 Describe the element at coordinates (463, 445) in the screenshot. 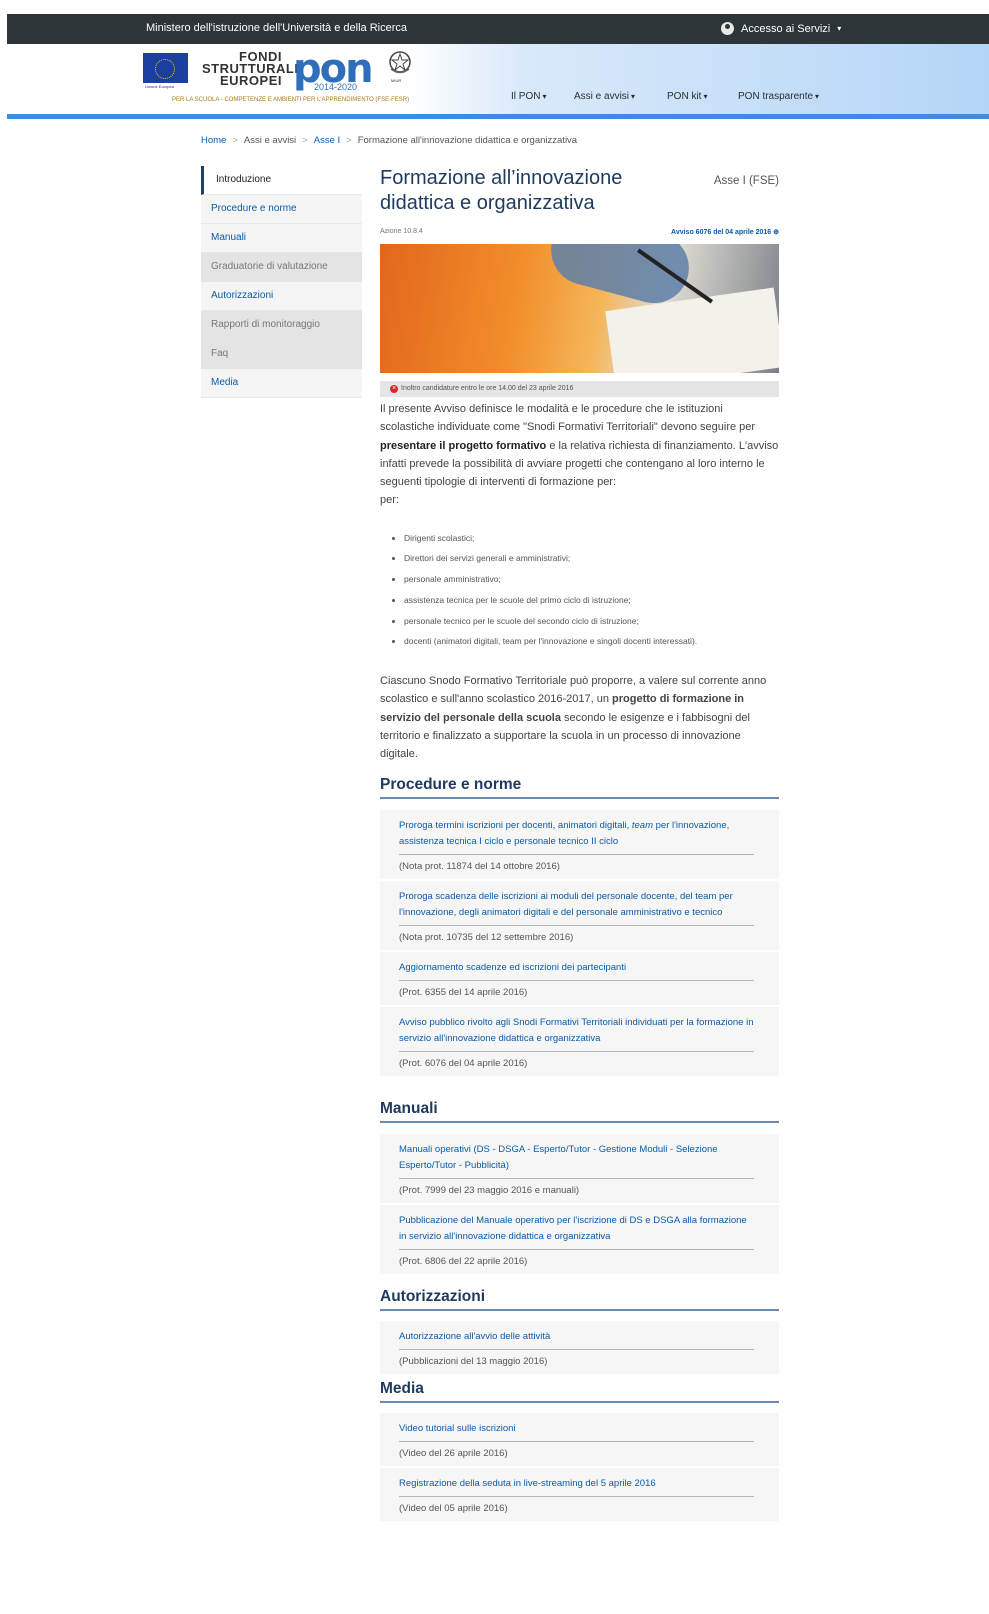

I see `intro-text-bold: presentare il progetto formativo` at that location.